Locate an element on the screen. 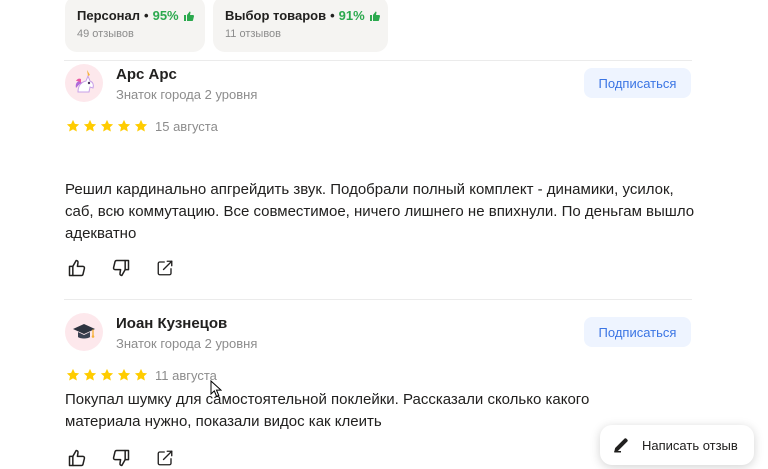  write-review-button: Написать отзыв is located at coordinates (677, 445).